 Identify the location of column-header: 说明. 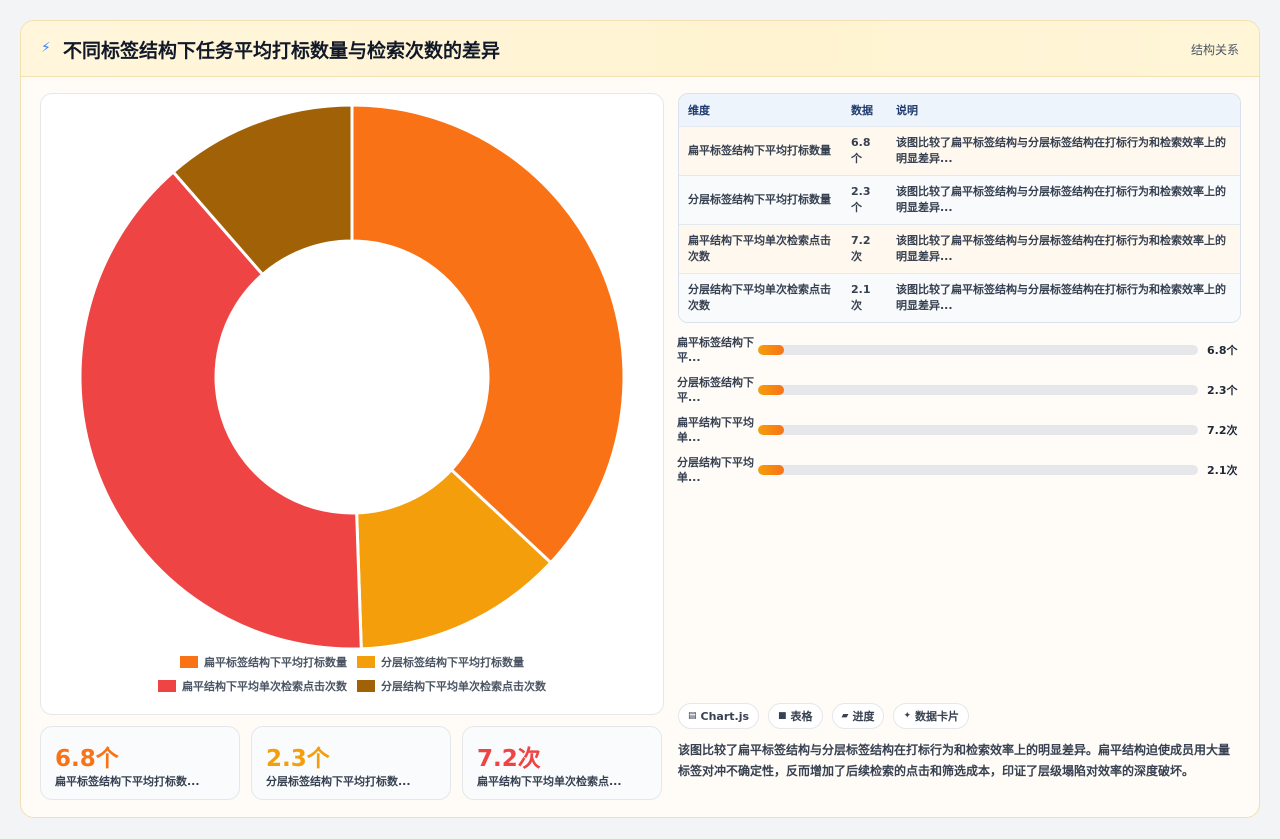
(907, 110).